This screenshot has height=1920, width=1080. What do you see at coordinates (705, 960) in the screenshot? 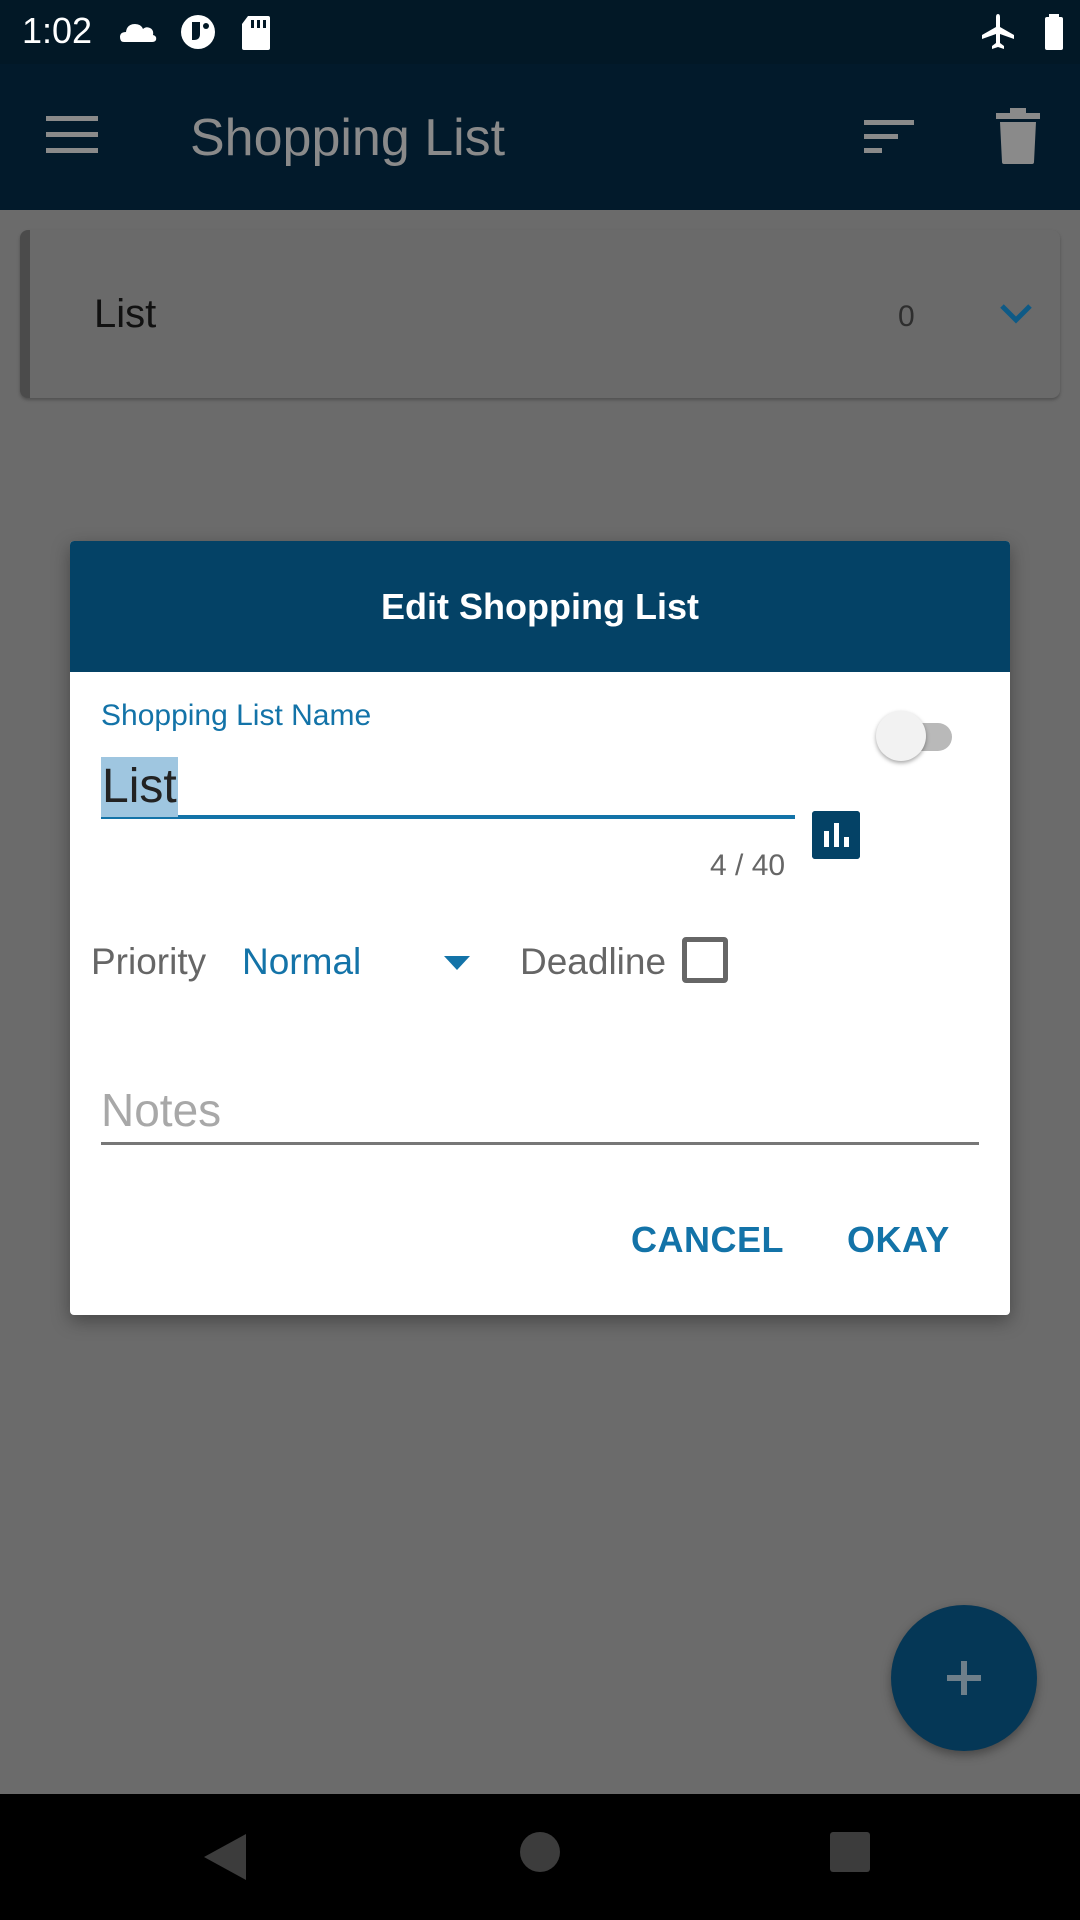
I see `deadline-checkbox` at bounding box center [705, 960].